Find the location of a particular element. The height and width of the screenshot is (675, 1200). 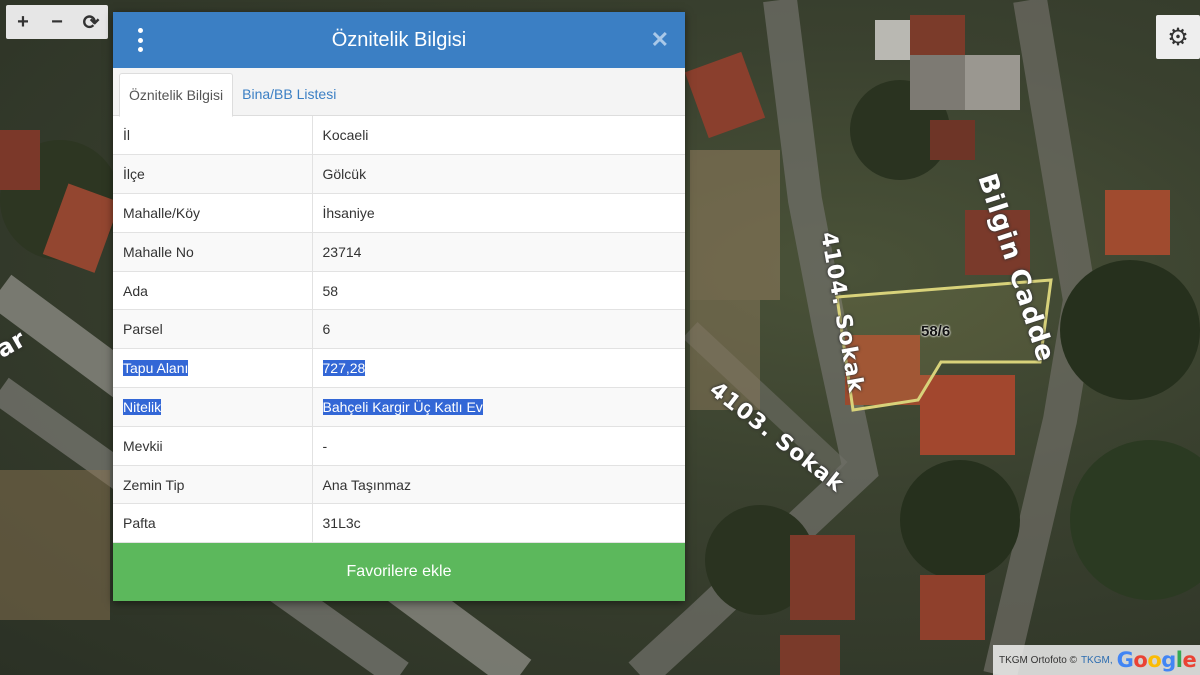

table-row: Pafta 31L3c is located at coordinates (399, 523).